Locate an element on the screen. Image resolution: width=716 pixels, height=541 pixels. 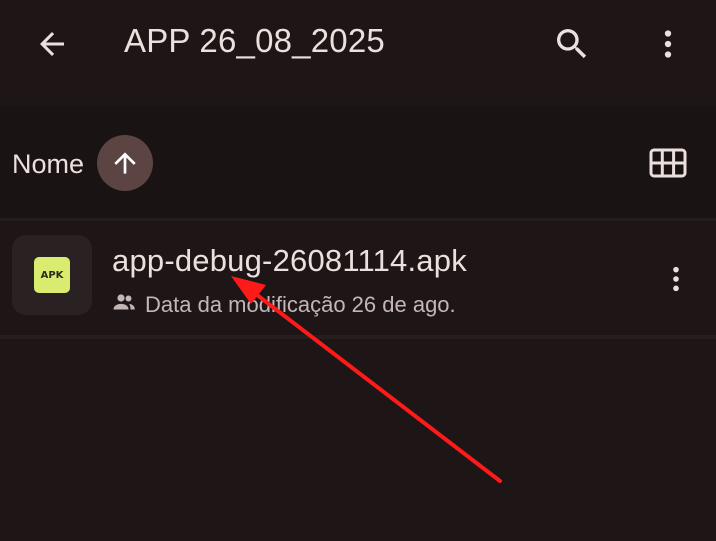
file-thumbnail: APK is located at coordinates (52, 275).